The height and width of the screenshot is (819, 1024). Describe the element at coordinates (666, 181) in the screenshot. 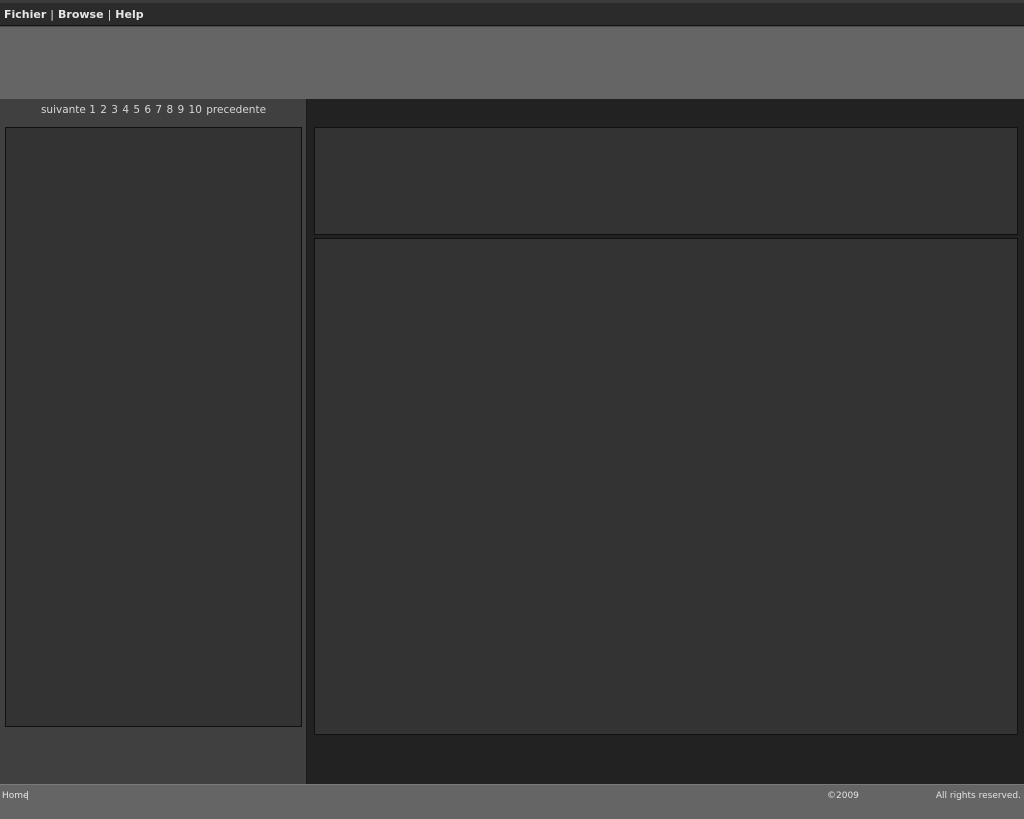

I see `top-content-box` at that location.